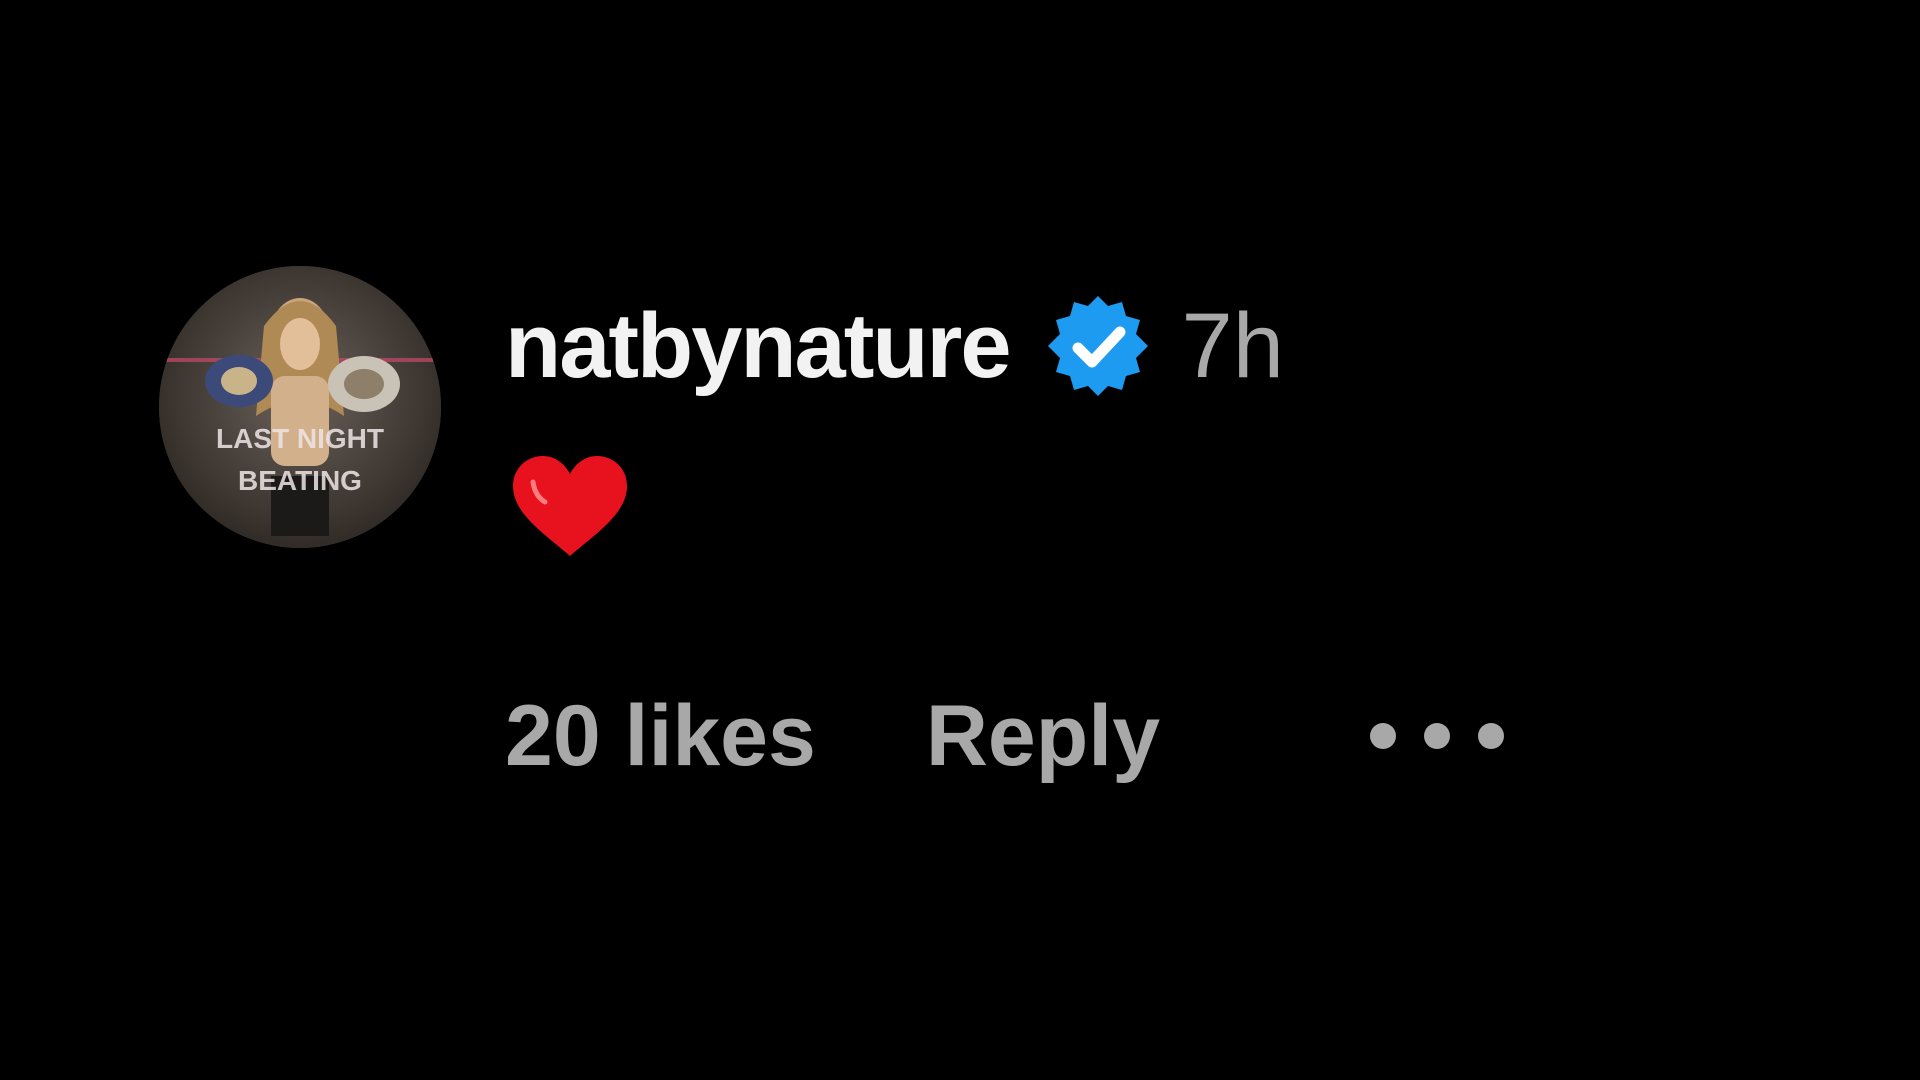 The image size is (1920, 1080). What do you see at coordinates (1098, 346) in the screenshot?
I see `verified-badge-icon` at bounding box center [1098, 346].